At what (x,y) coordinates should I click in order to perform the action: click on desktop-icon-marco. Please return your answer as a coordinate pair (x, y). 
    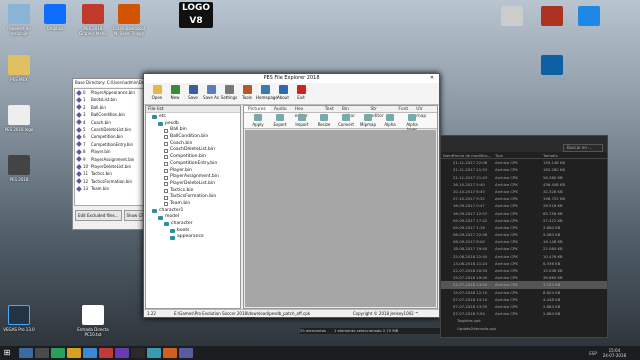
    Looking at the image, I should click on (552, 17).